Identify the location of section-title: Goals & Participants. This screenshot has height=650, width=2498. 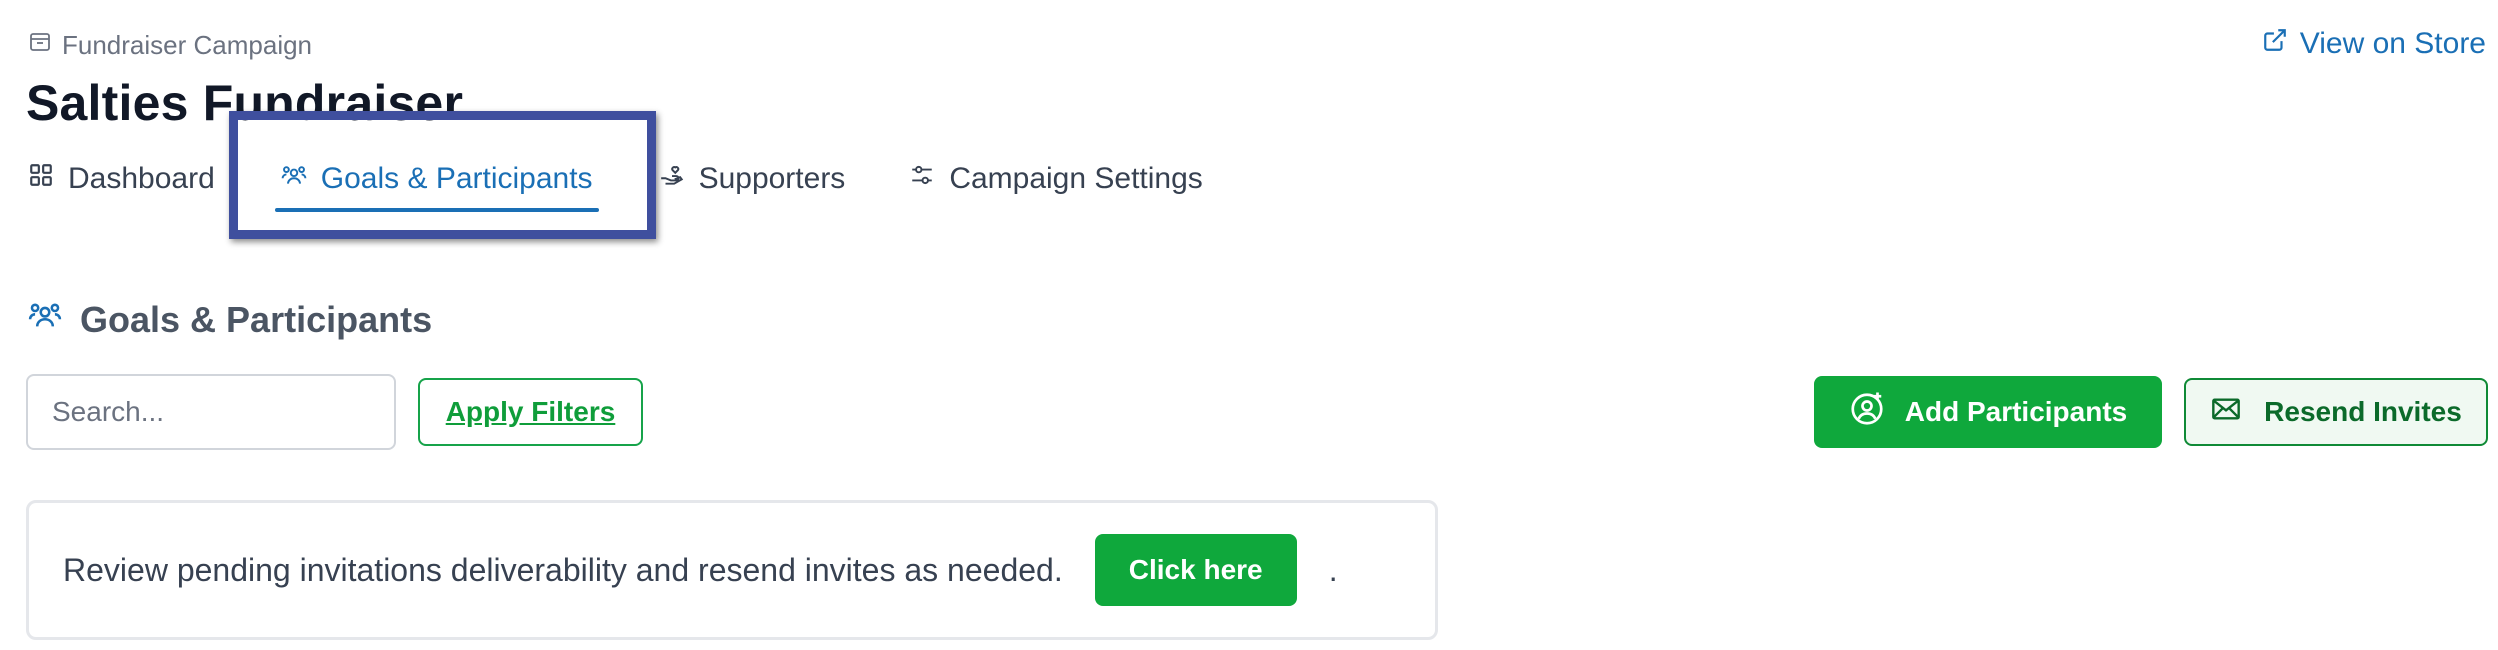
(256, 319).